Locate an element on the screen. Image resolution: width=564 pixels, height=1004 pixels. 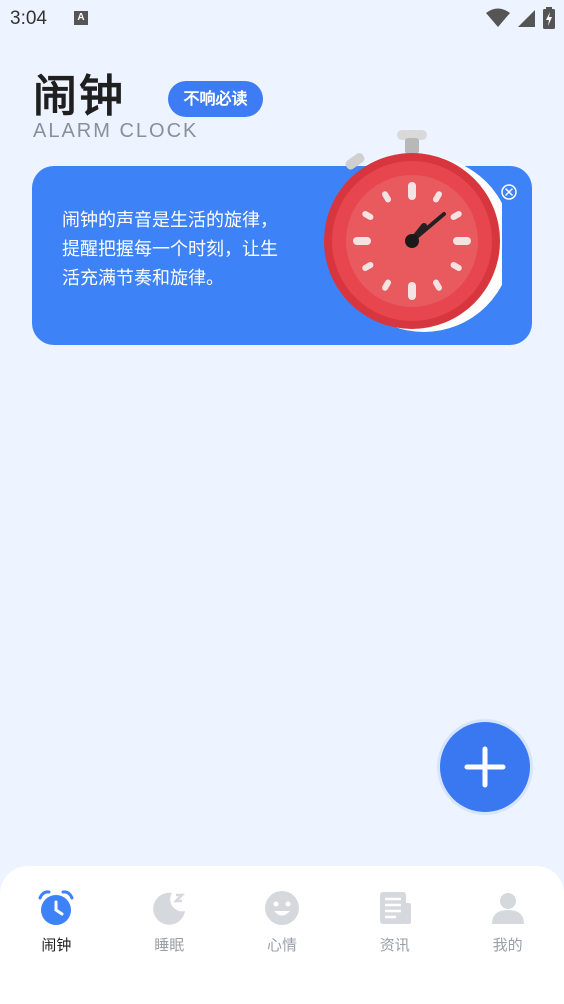
tab-alarm: 闹钟 is located at coordinates (56, 935).